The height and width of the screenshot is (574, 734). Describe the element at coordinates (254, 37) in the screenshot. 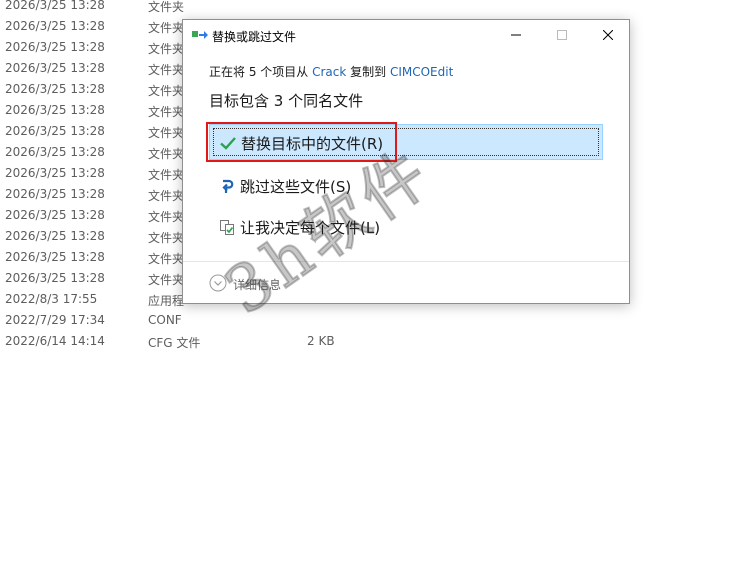

I see `dialog-title: 替换或跳过文件` at that location.